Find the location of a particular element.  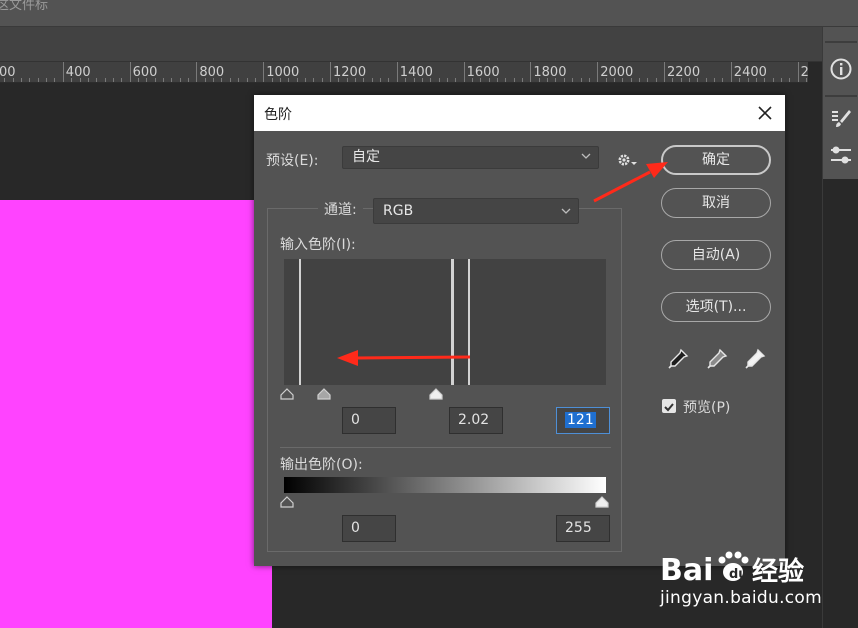

watermark-url: jingyan.baidu.com is located at coordinates (741, 598).